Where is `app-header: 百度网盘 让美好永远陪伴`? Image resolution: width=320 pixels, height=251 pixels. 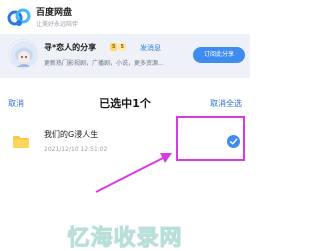 app-header: 百度网盘 让美好永远陪伴 is located at coordinates (125, 17).